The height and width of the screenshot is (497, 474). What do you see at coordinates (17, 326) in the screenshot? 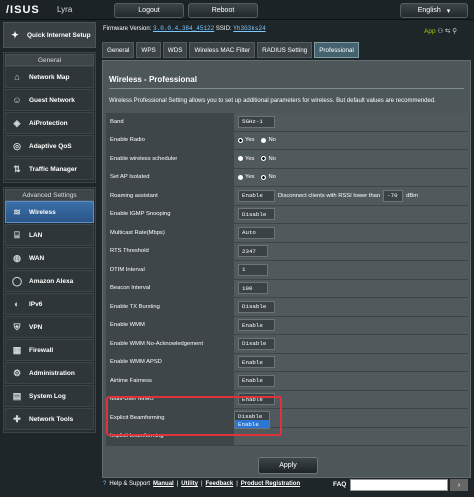
I see `vpn-icon: ⛨` at bounding box center [17, 326].